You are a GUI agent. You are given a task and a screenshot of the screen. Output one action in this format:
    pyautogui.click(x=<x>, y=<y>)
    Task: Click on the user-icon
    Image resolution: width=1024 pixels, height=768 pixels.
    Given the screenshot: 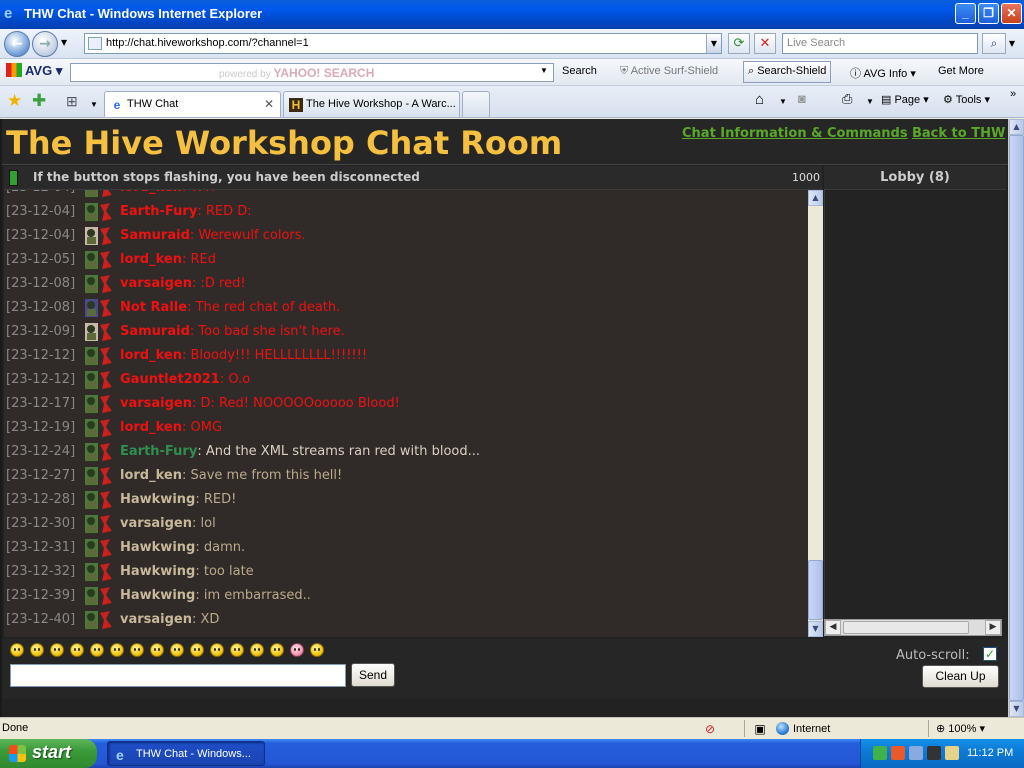 What is the action you would take?
    pyautogui.click(x=880, y=753)
    